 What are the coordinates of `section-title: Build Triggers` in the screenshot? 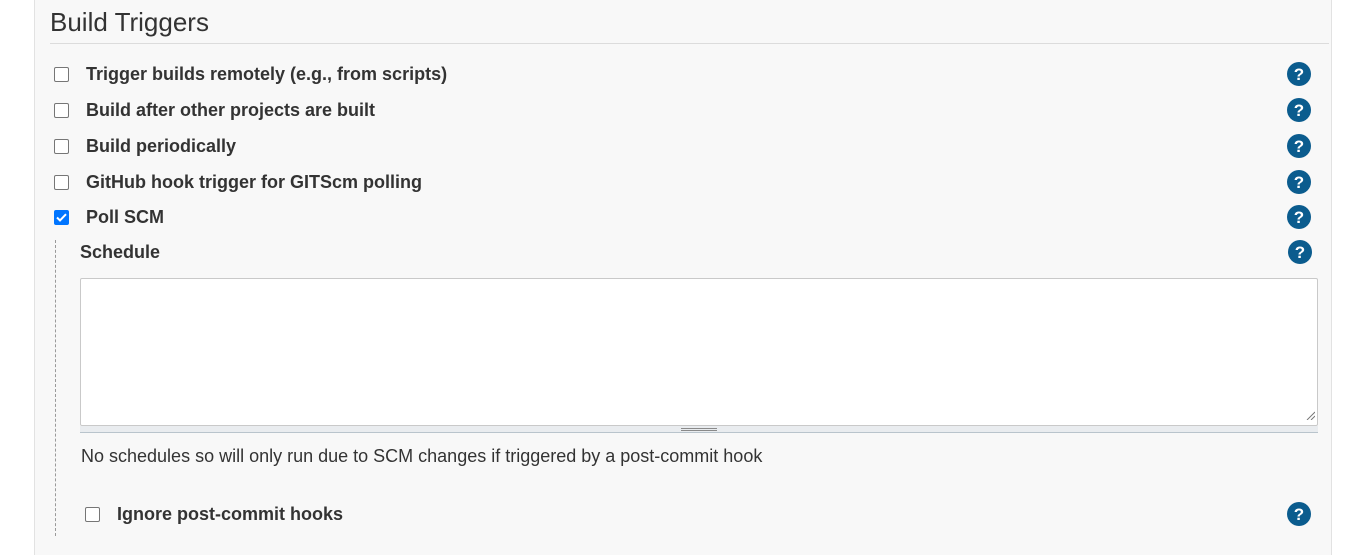 It's located at (129, 22).